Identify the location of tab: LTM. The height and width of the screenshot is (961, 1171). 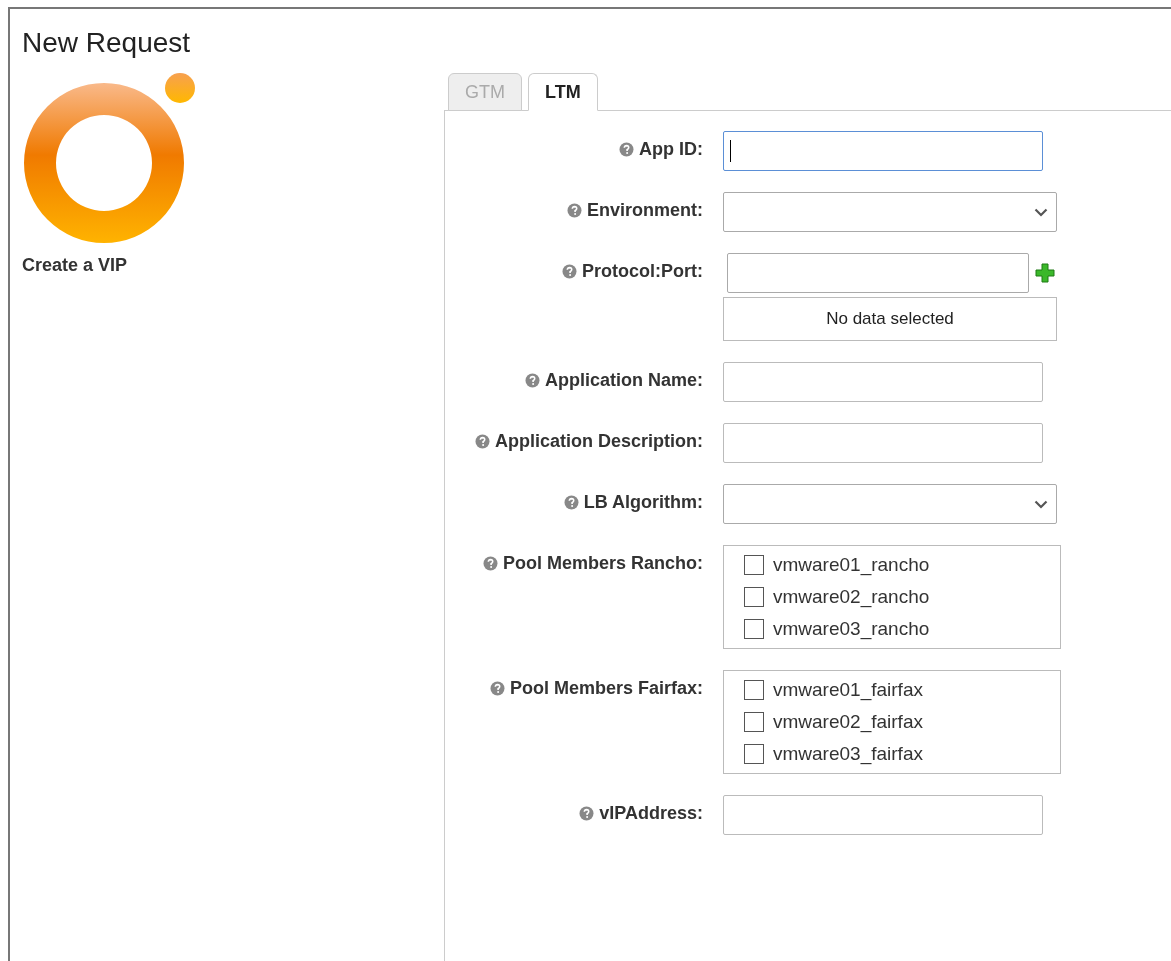
(563, 92).